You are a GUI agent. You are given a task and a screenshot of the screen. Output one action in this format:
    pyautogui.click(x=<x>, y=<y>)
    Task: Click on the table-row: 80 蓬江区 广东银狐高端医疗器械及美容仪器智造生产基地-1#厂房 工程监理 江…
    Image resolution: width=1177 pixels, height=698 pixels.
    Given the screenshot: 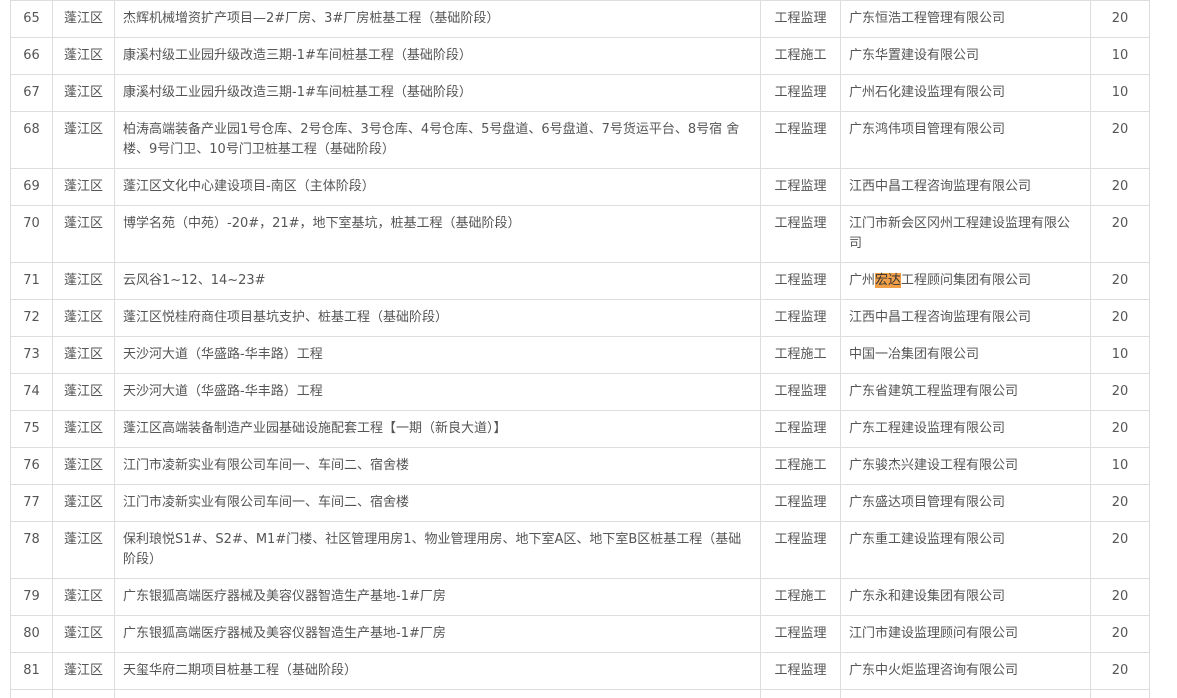 What is the action you would take?
    pyautogui.click(x=580, y=634)
    